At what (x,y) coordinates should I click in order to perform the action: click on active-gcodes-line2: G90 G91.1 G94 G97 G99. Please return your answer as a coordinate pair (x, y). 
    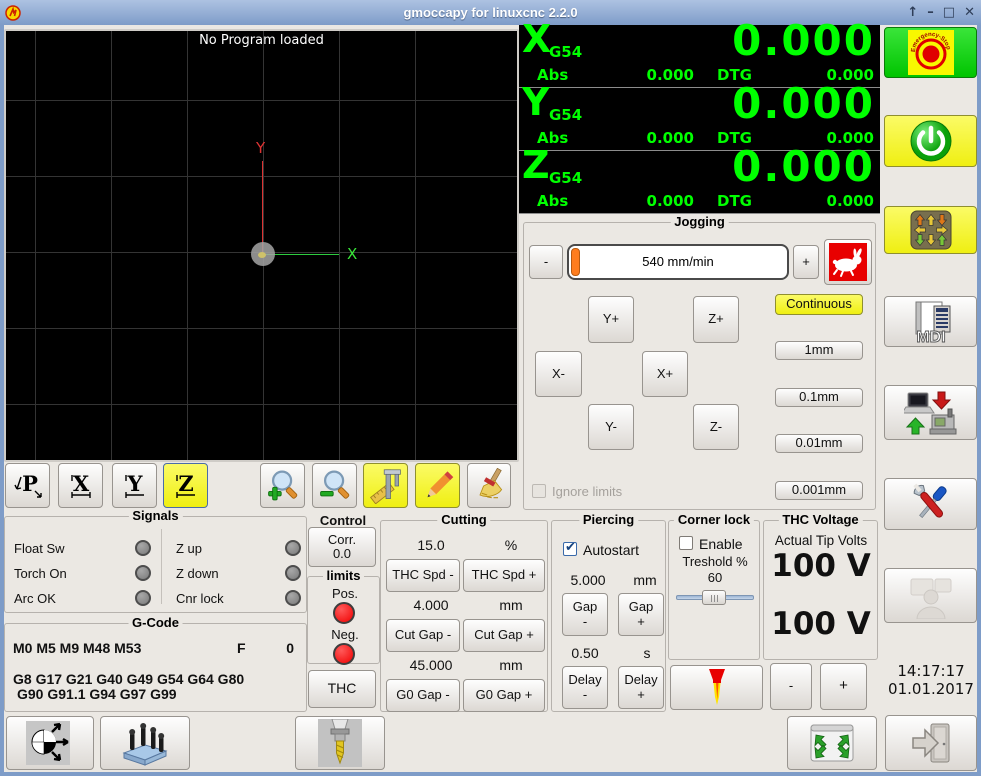
    Looking at the image, I should click on (97, 694).